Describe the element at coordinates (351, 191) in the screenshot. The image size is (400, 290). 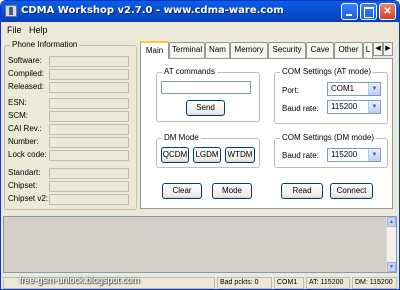
I see `connect-button: Connect` at that location.